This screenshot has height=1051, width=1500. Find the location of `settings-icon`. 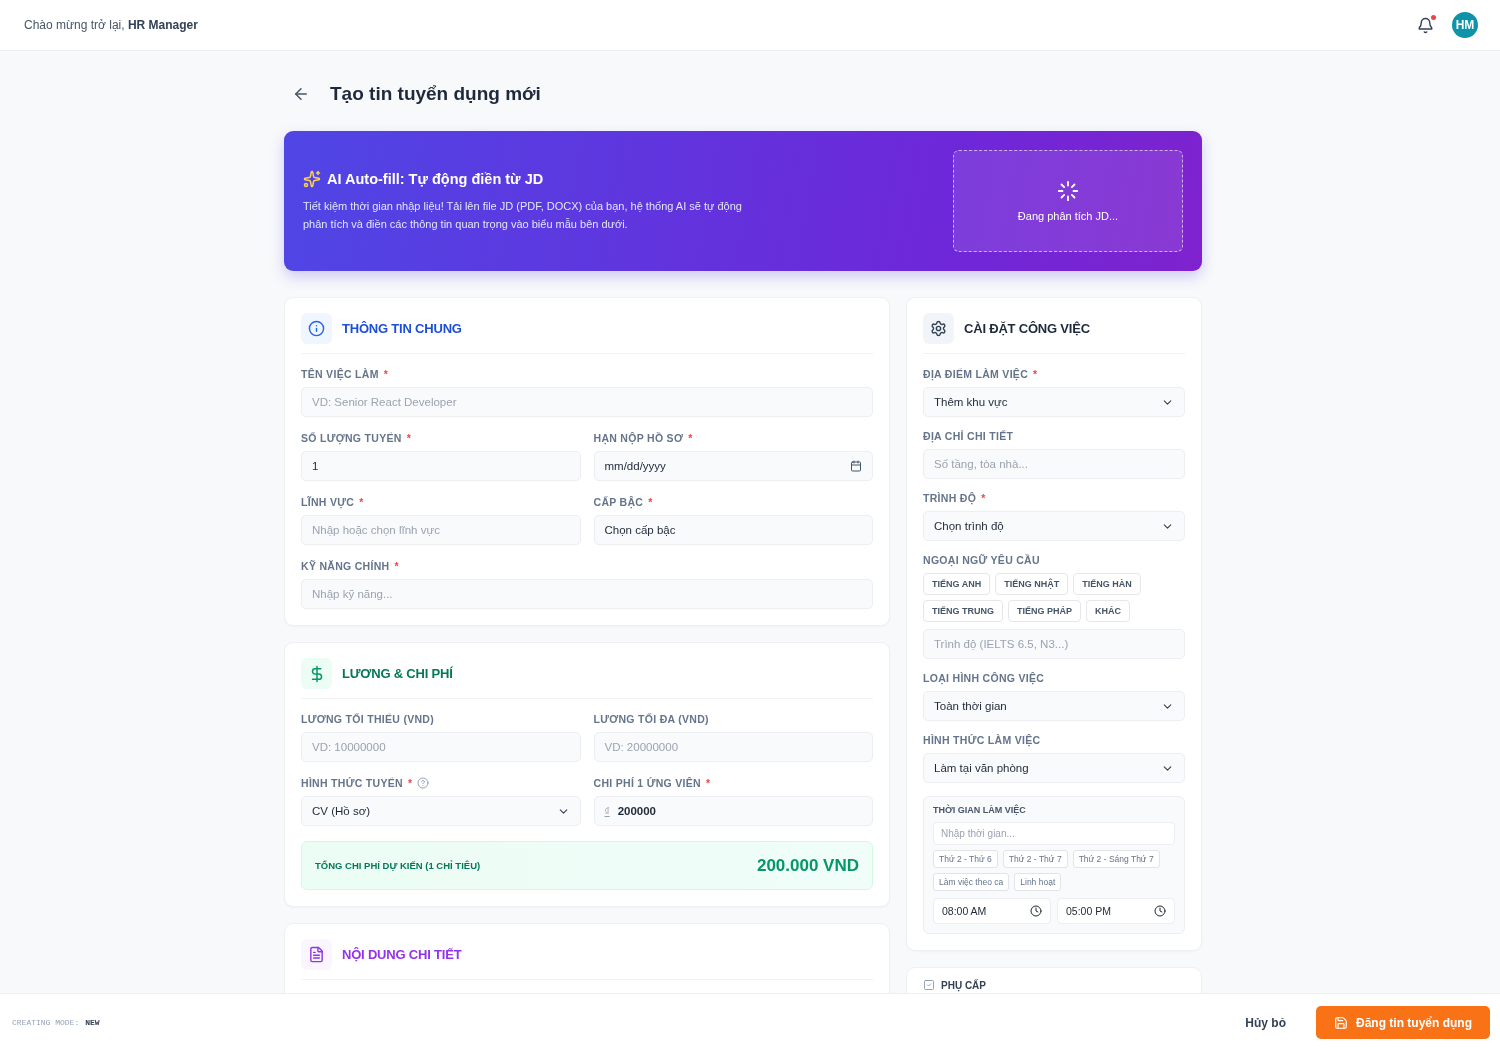

settings-icon is located at coordinates (938, 328).